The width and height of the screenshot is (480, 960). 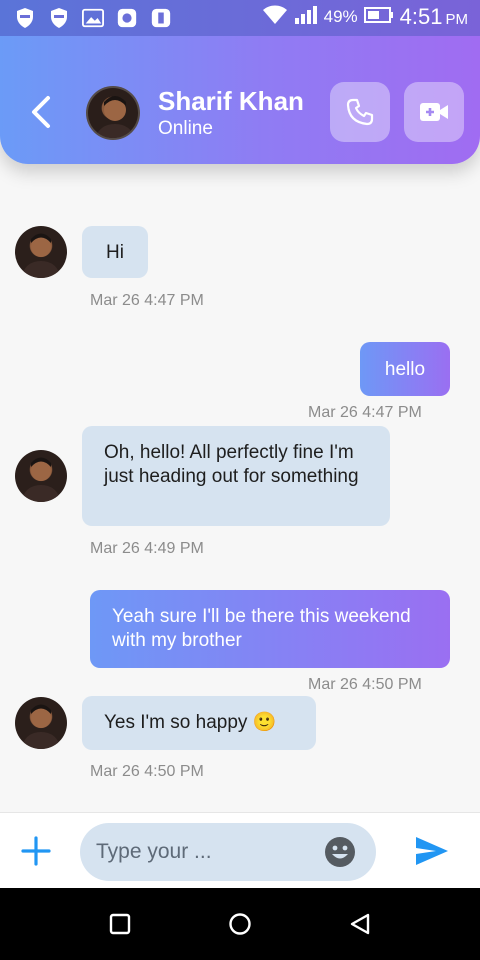 I want to click on back-button, so click(x=42, y=112).